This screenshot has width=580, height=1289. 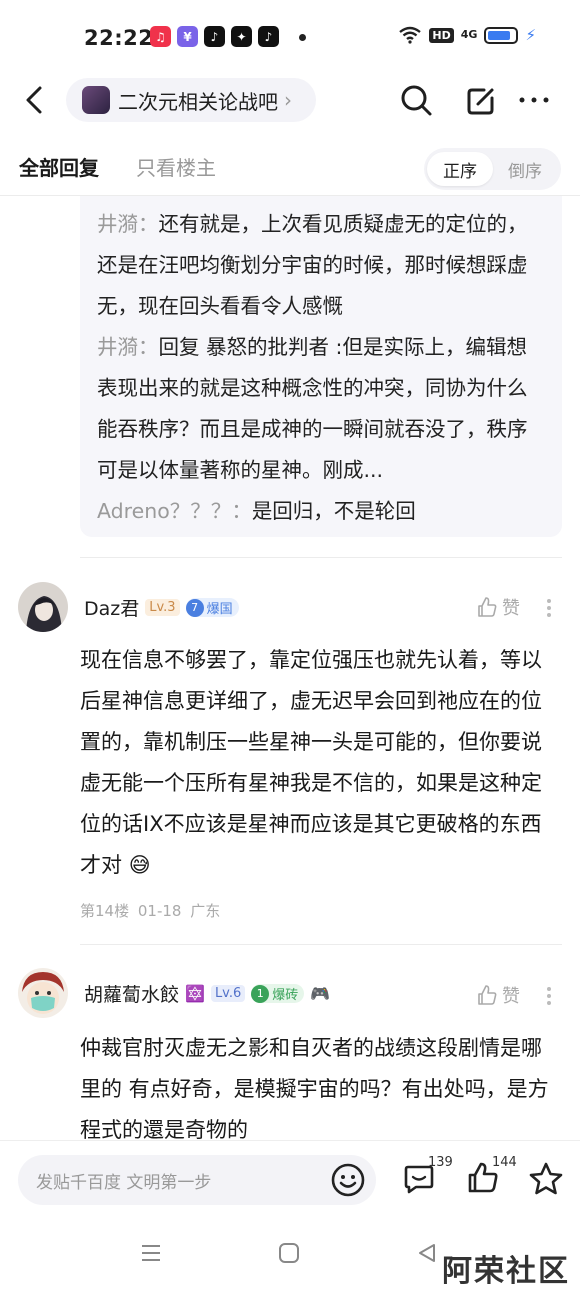 What do you see at coordinates (302, 37) in the screenshot?
I see `more-notifications-dot` at bounding box center [302, 37].